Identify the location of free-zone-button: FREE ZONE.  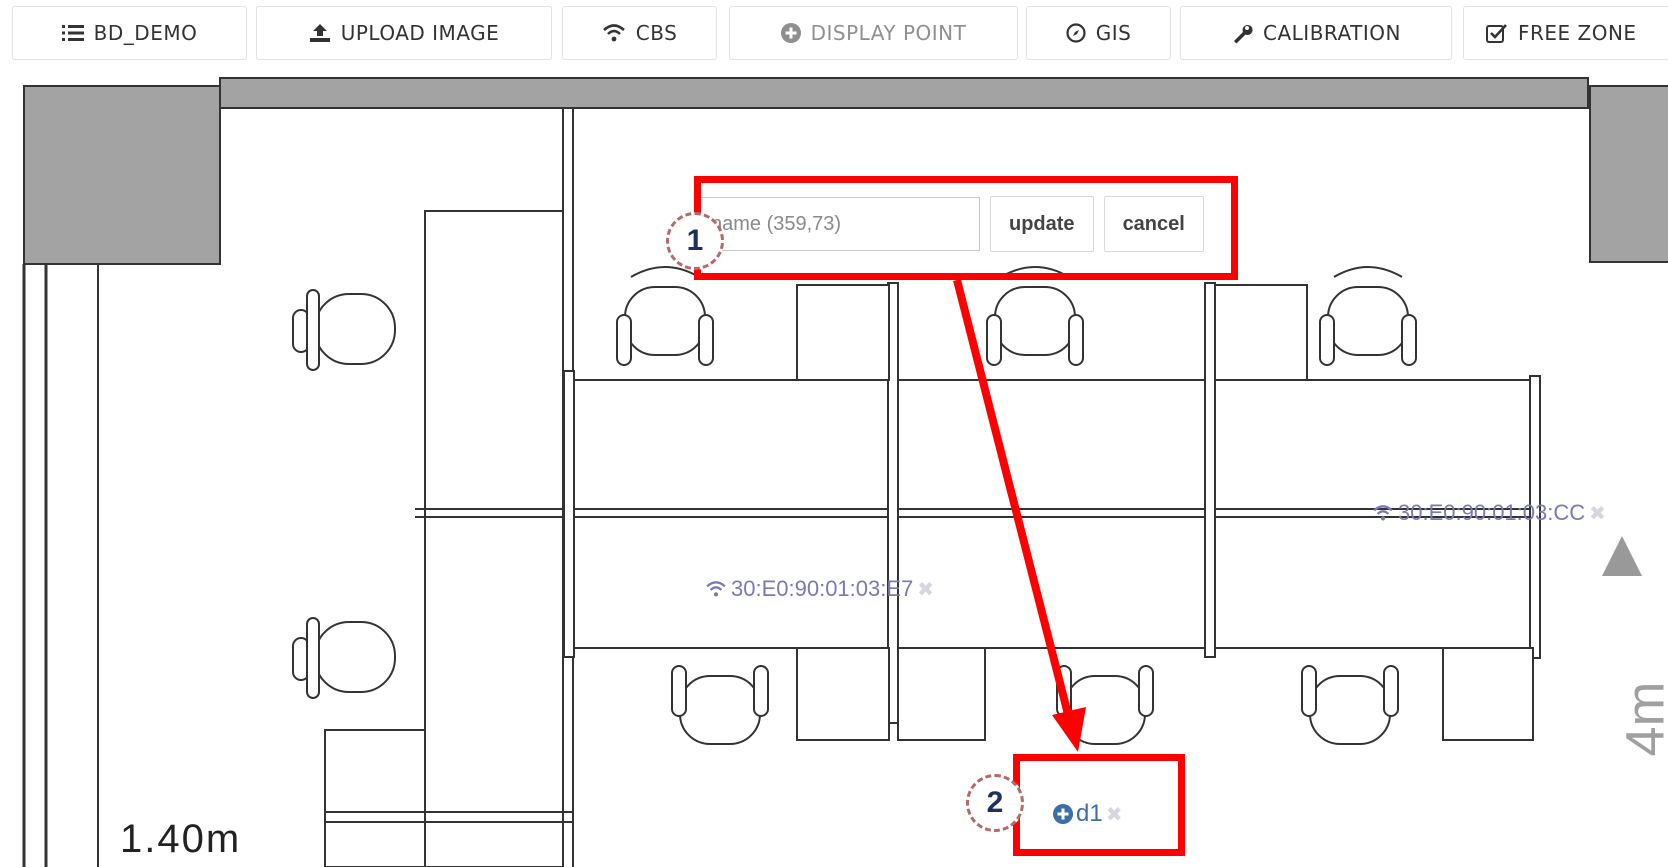
(1565, 33).